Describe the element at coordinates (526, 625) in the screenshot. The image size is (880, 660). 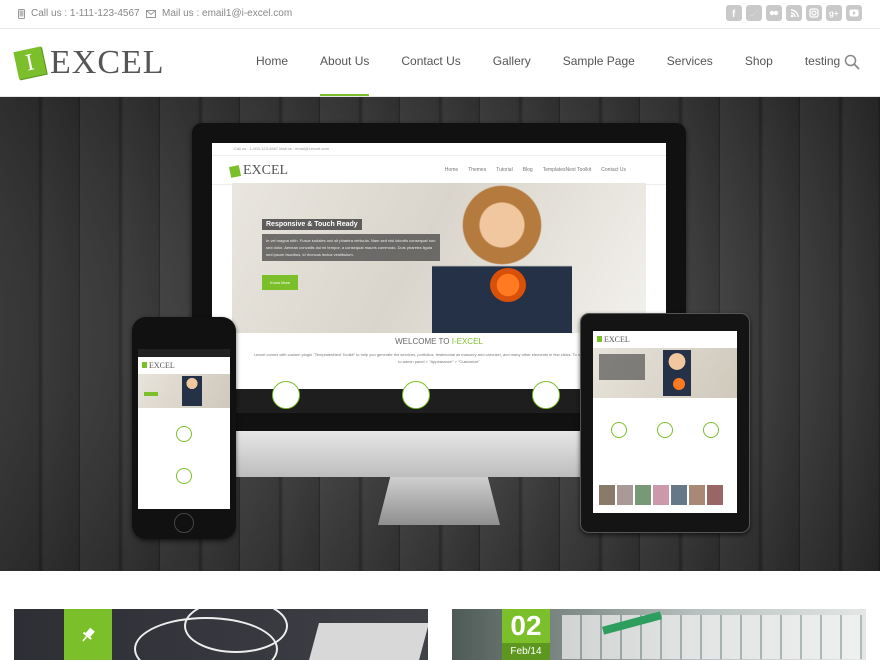
I see `post-date-day: 02` at that location.